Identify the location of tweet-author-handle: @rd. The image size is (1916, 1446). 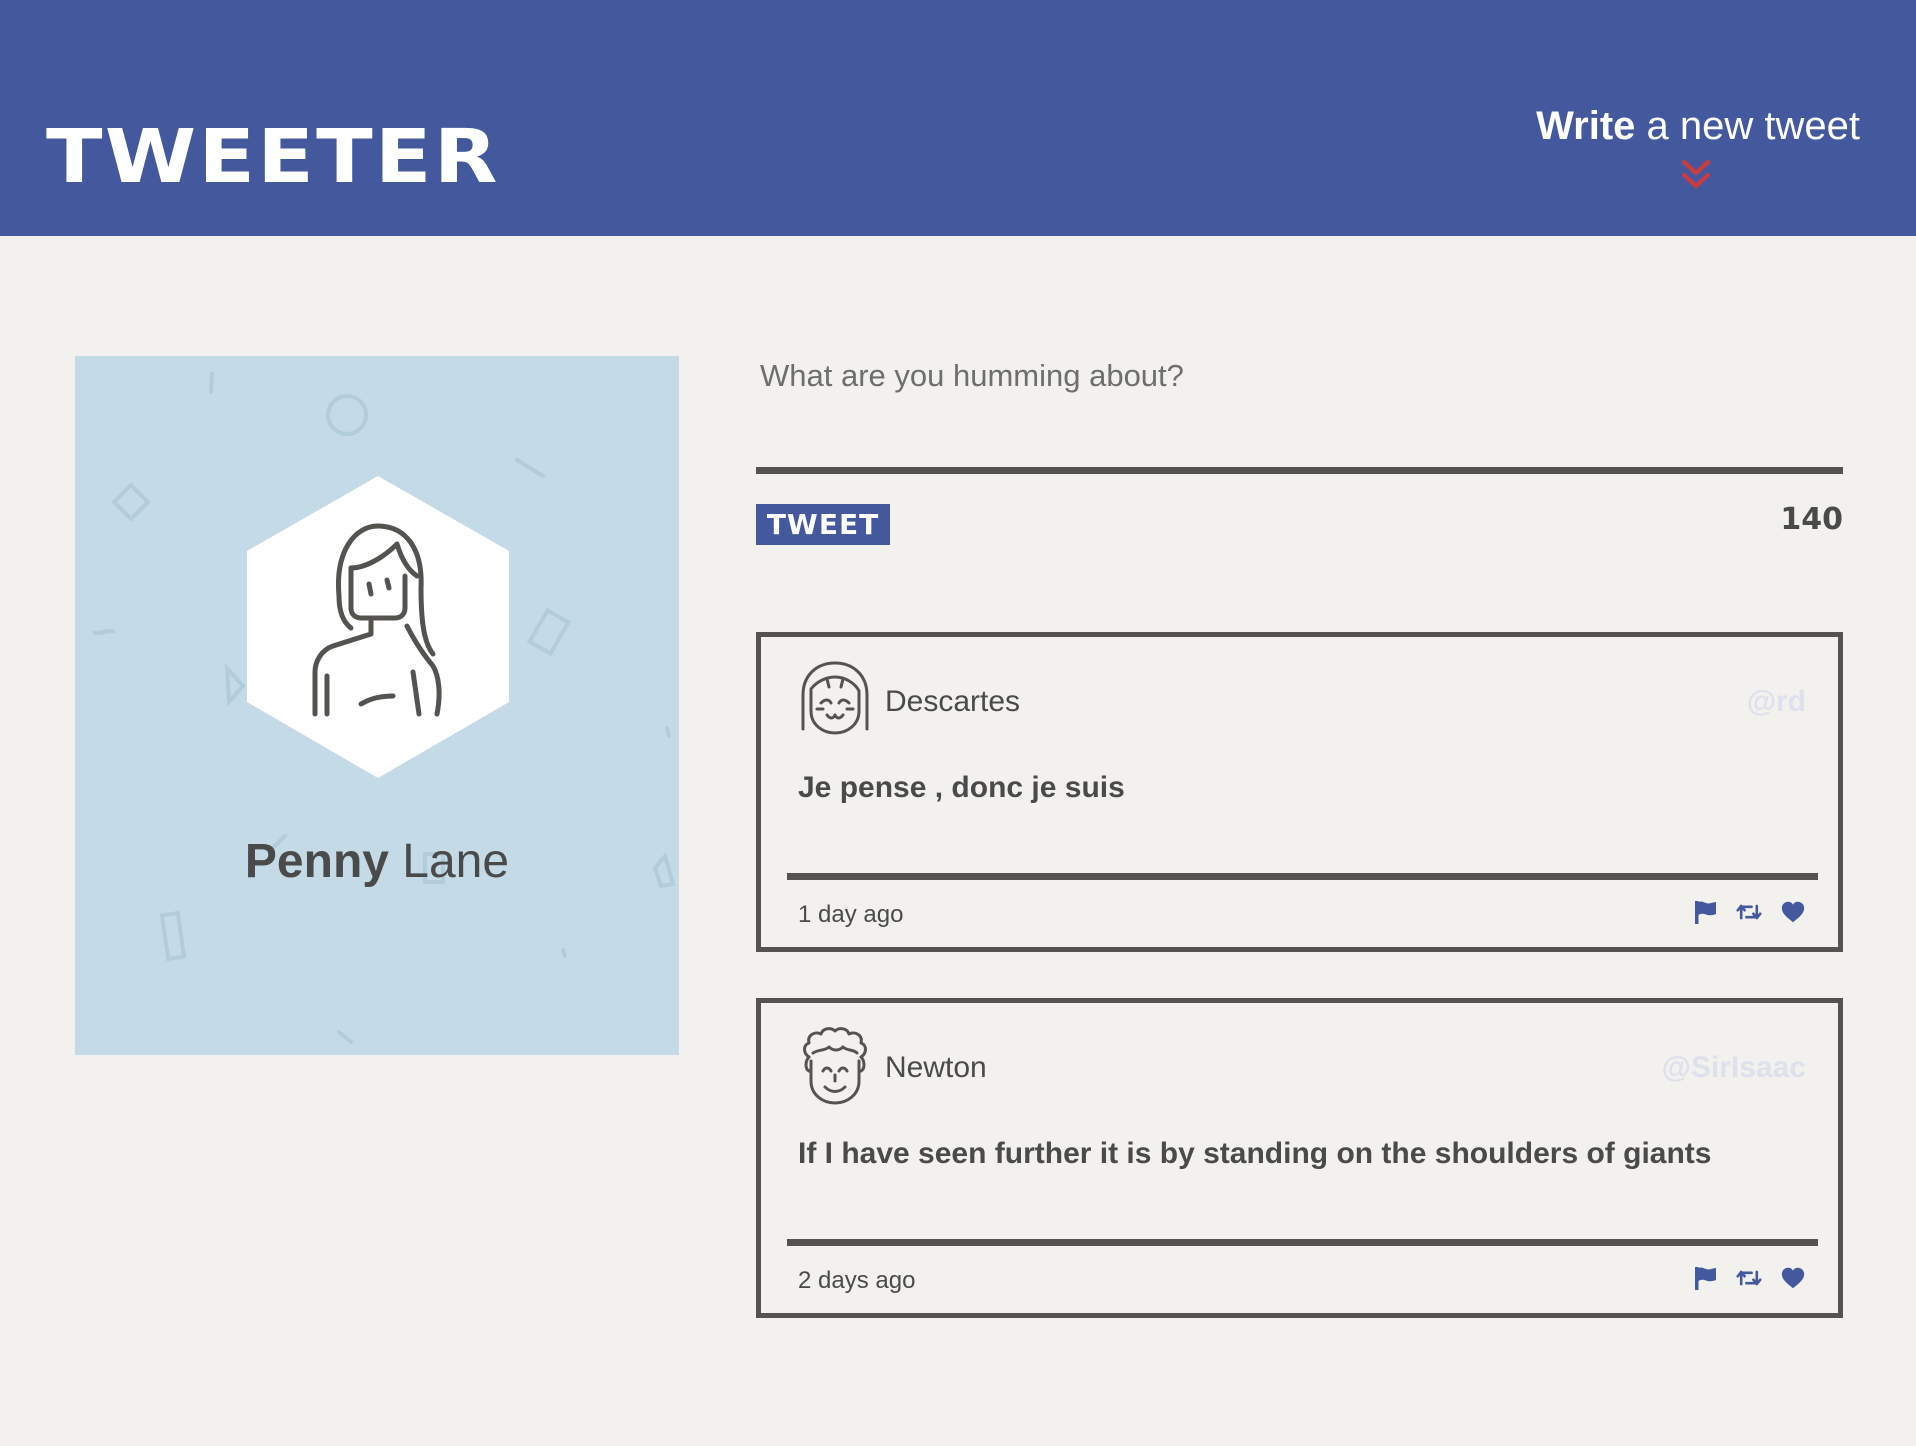
(1776, 702).